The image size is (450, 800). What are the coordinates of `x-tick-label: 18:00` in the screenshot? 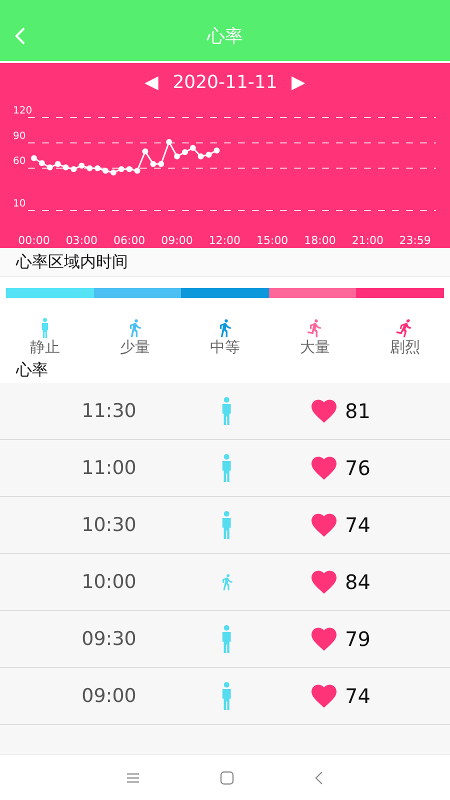 It's located at (320, 240).